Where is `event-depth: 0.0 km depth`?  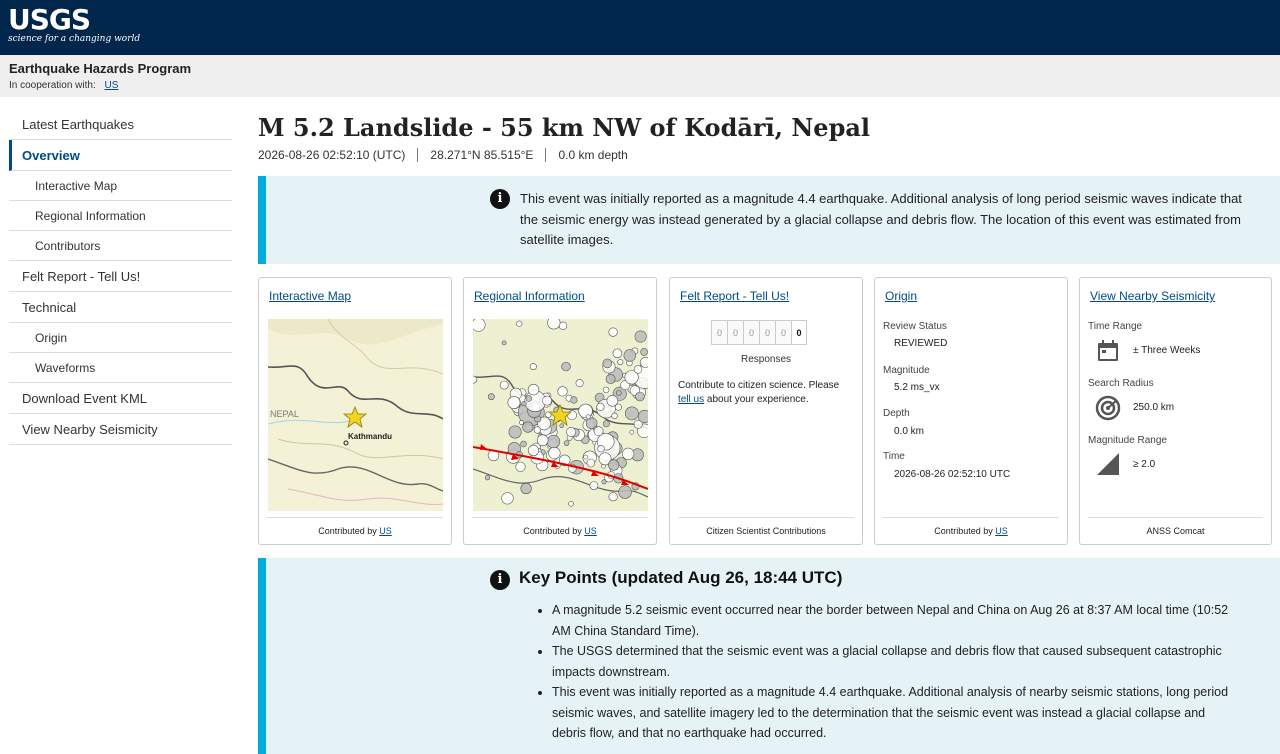
event-depth: 0.0 km depth is located at coordinates (592, 155).